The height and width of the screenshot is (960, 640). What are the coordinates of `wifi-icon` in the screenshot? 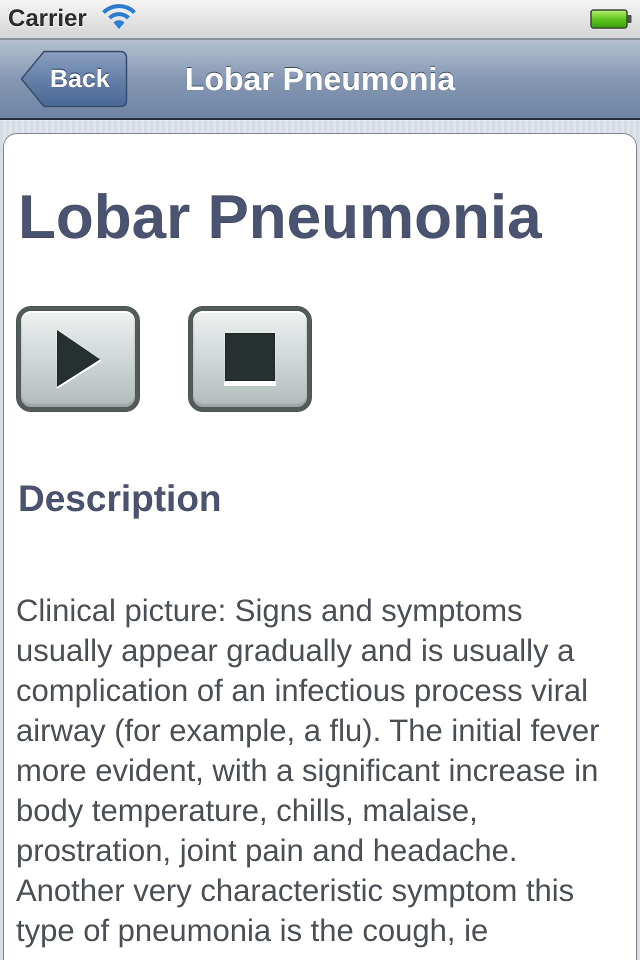 It's located at (118, 17).